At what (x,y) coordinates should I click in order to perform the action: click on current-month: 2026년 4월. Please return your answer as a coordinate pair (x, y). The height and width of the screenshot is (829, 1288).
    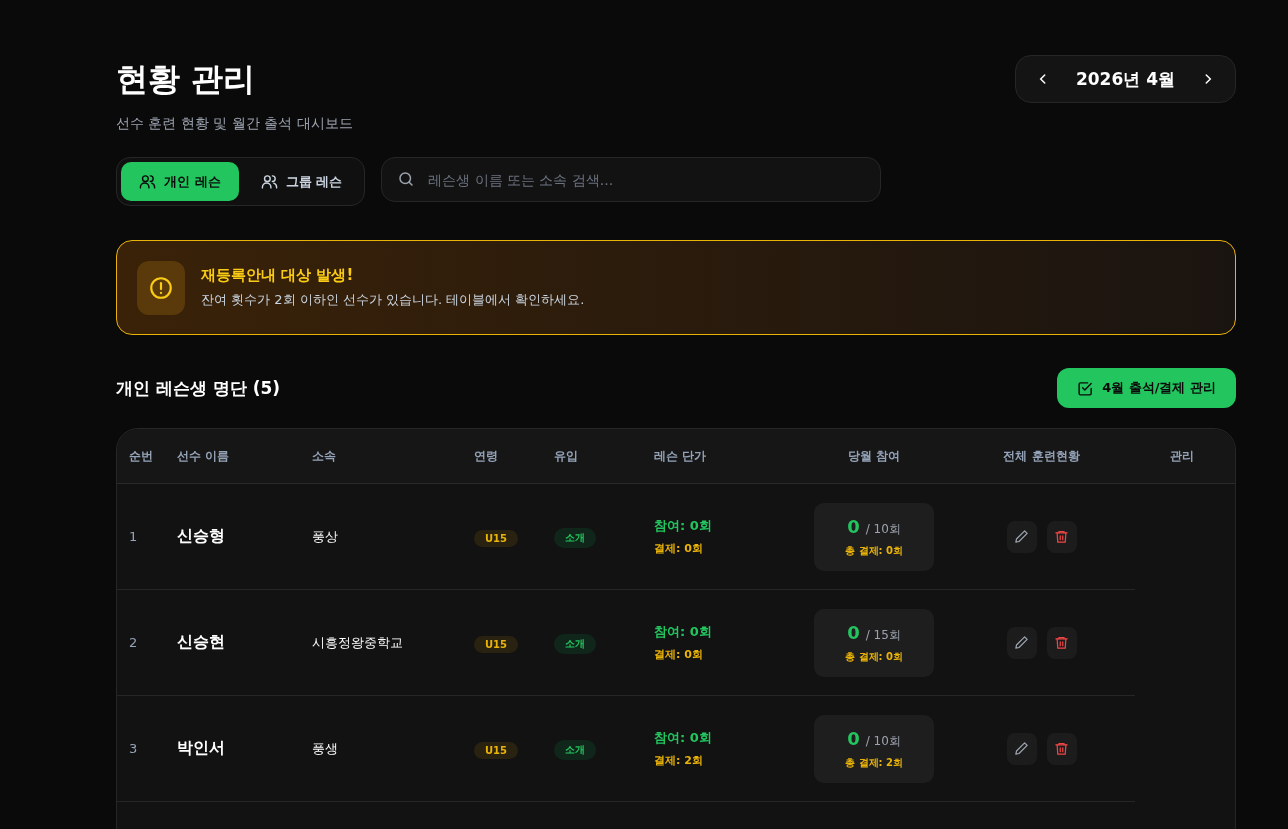
    Looking at the image, I should click on (1125, 79).